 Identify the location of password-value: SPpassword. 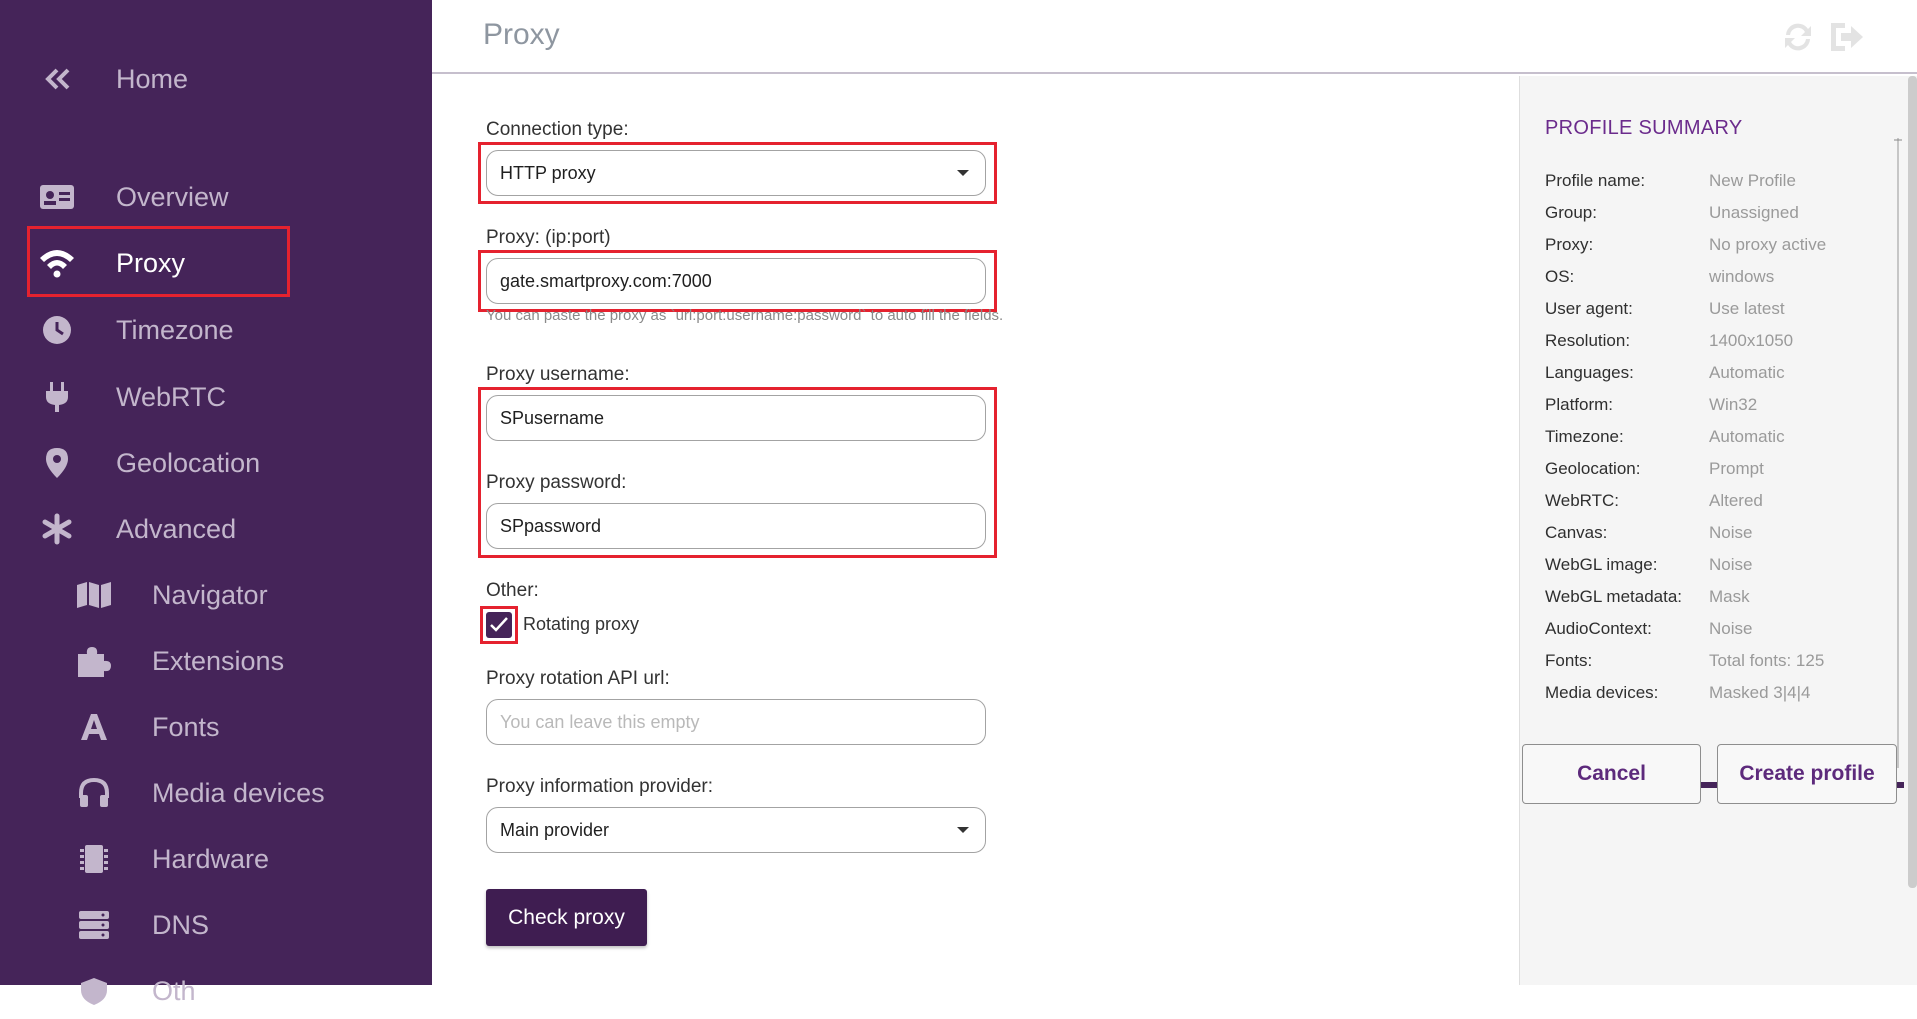
(551, 525).